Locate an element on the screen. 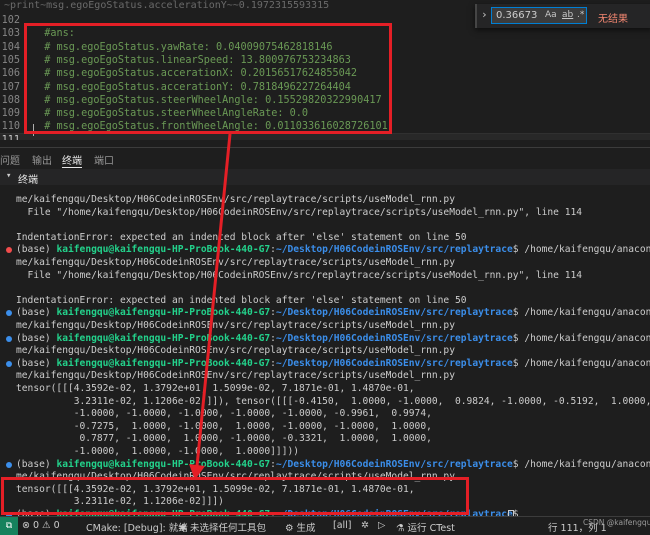 Image resolution: width=650 pixels, height=535 pixels. terminal-line: -1.0000, 1.0000, -1.0000, 1.0000]]])) is located at coordinates (325, 452).